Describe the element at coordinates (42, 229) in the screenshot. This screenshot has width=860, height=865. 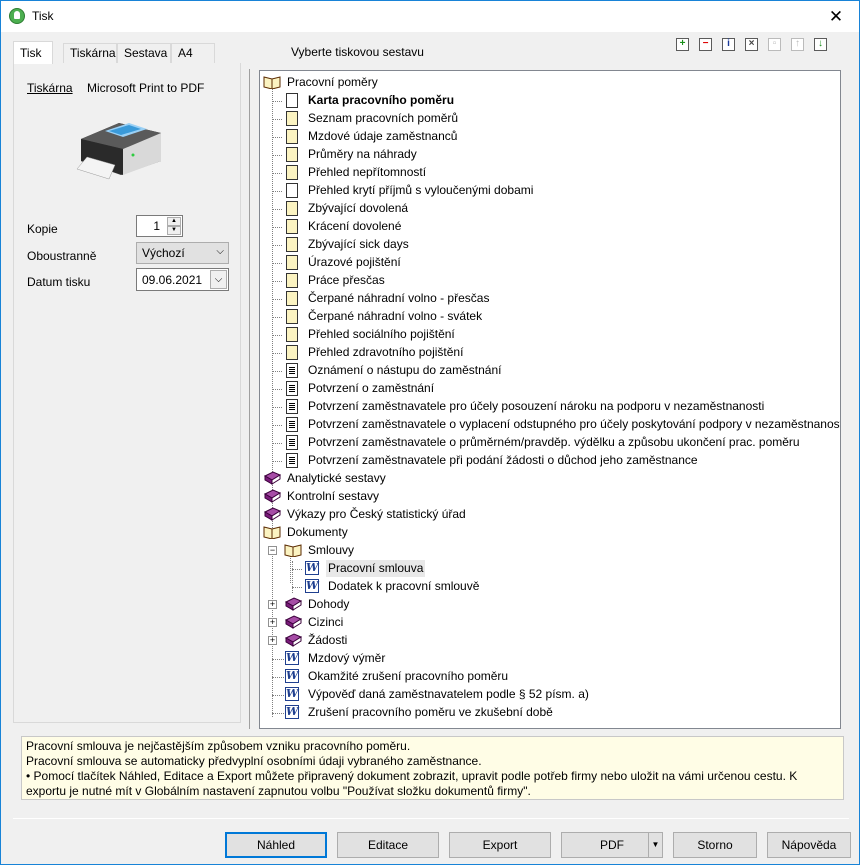
I see `copies-label: Kopie` at that location.